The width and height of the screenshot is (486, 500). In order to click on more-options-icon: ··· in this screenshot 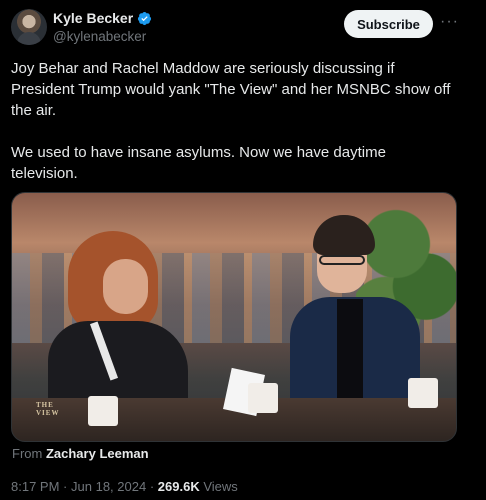, I will do `click(449, 23)`.